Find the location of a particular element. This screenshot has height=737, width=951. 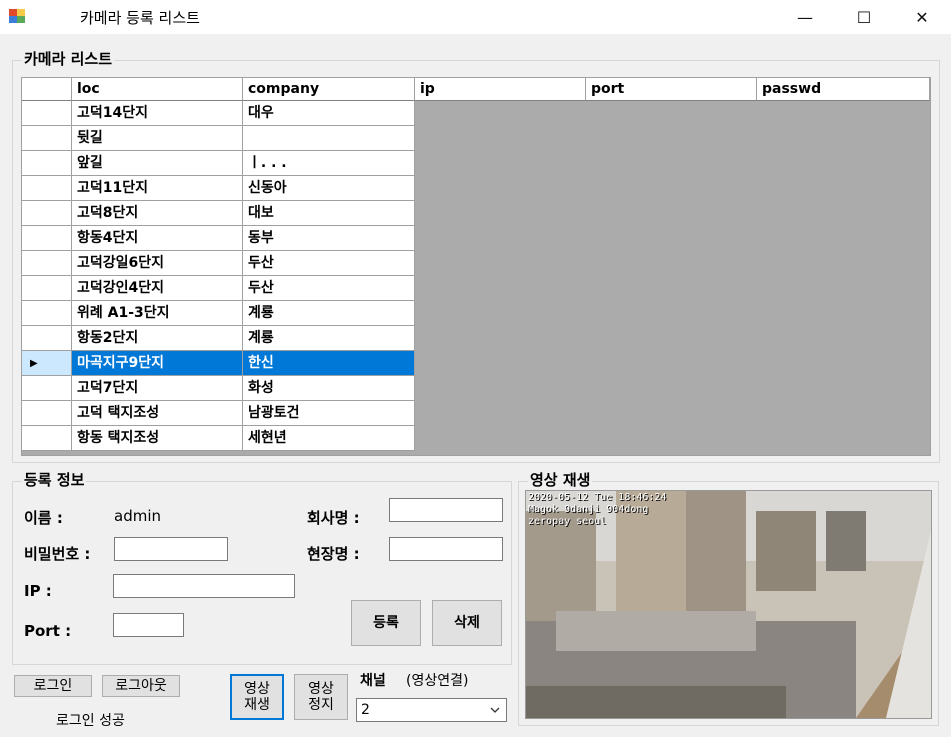

stop-video-button: 영상 정지 is located at coordinates (321, 697).